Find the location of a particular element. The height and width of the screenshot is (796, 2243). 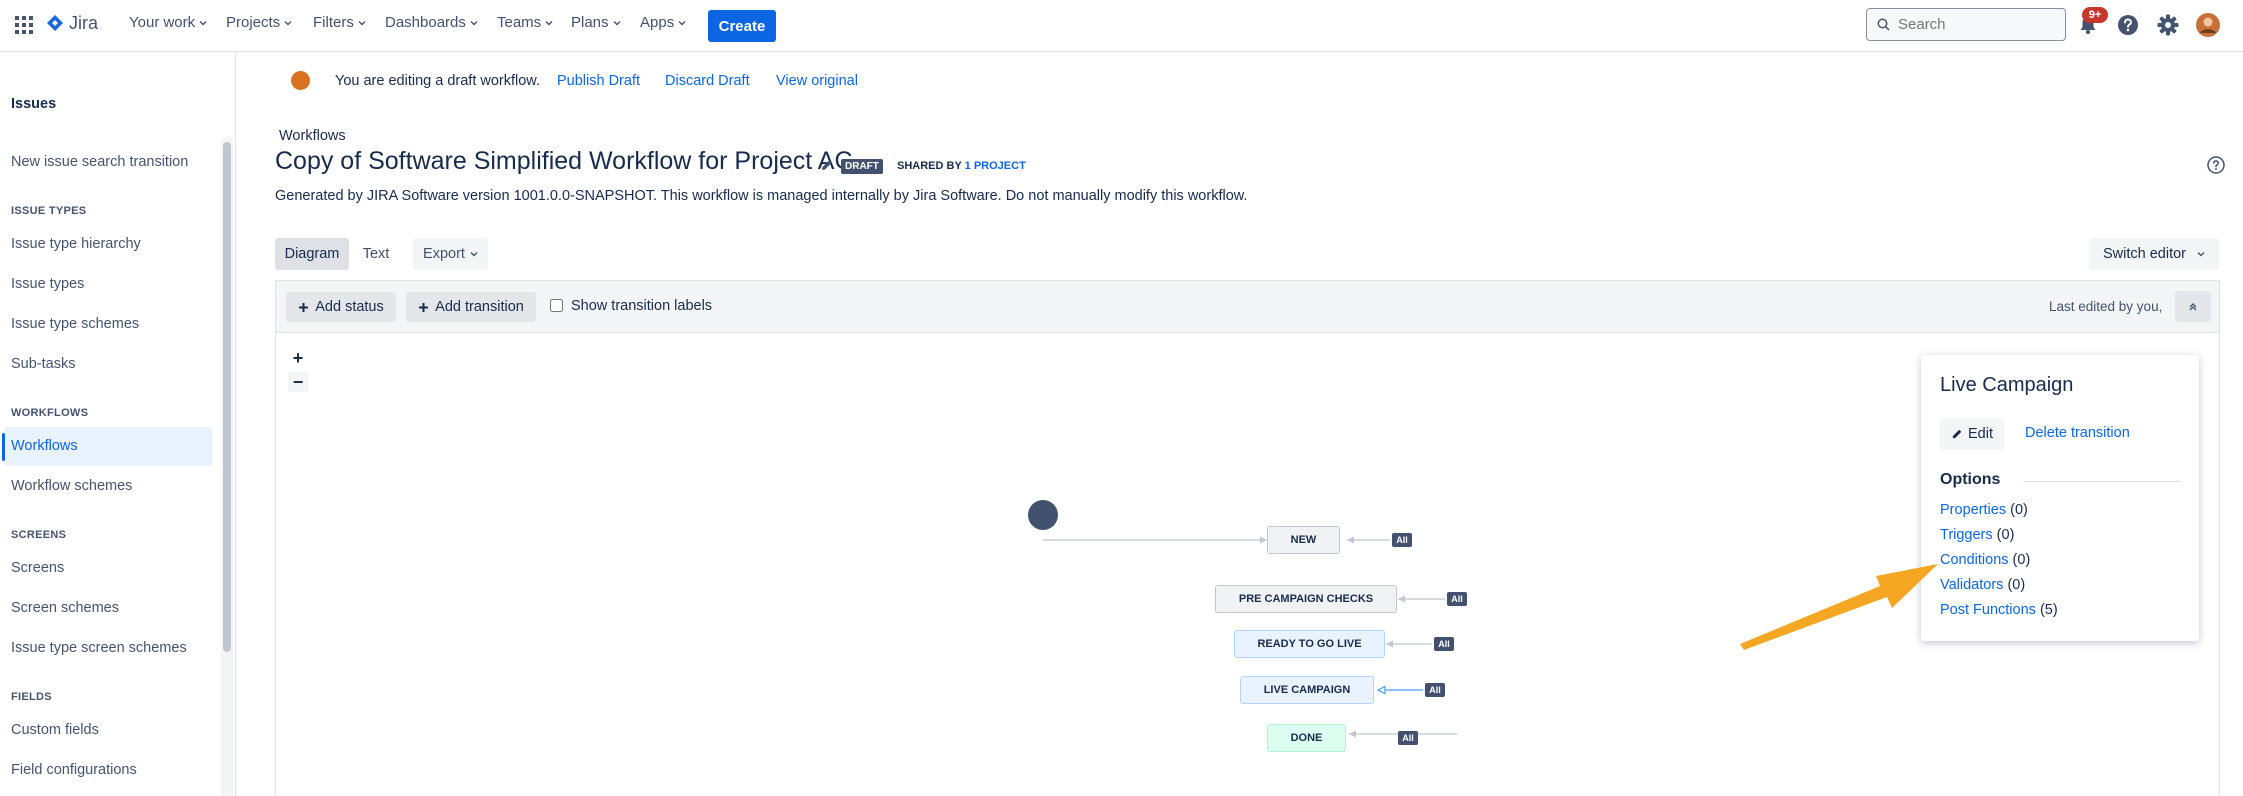

nav-dashboards: Dashboards is located at coordinates (431, 22).